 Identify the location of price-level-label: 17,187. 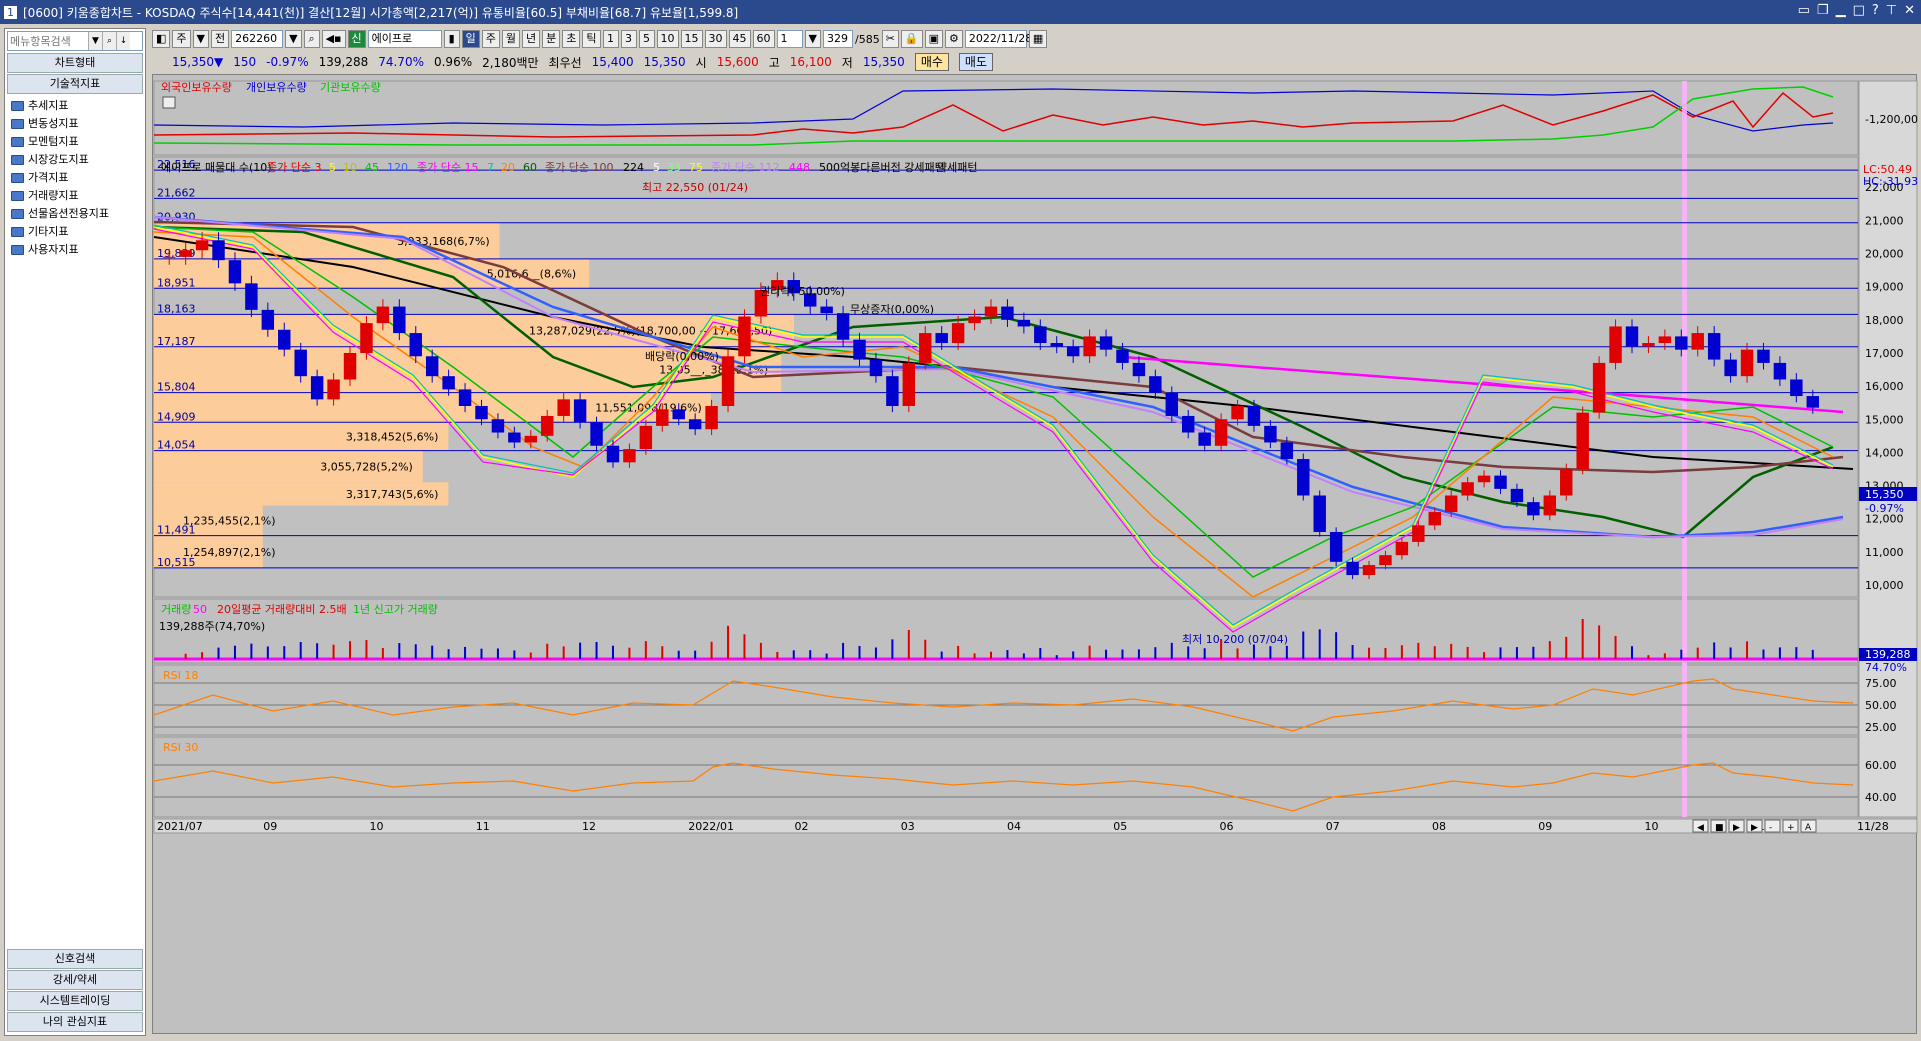
(176, 341).